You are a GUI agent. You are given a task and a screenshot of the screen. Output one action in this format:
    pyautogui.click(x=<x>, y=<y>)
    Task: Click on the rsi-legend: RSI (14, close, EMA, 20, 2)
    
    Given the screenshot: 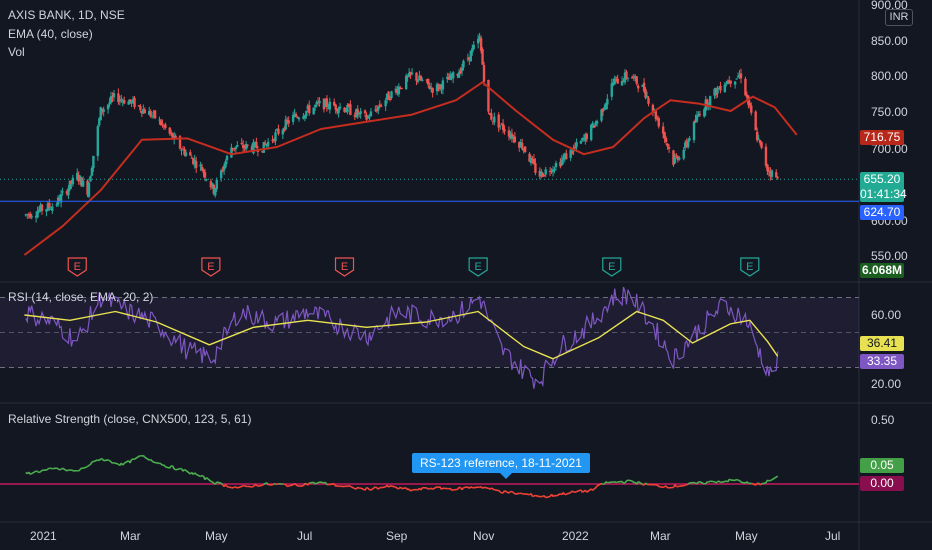 What is the action you would take?
    pyautogui.click(x=80, y=297)
    